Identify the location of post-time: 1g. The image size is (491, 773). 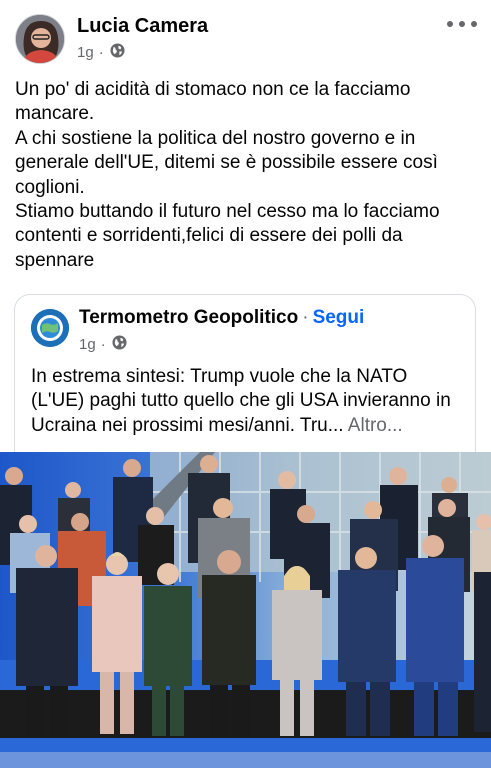
(85, 52).